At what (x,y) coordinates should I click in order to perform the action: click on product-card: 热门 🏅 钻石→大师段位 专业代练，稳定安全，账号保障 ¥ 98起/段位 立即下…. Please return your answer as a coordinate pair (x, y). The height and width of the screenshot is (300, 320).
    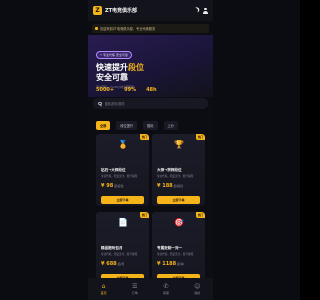
    Looking at the image, I should click on (122, 170).